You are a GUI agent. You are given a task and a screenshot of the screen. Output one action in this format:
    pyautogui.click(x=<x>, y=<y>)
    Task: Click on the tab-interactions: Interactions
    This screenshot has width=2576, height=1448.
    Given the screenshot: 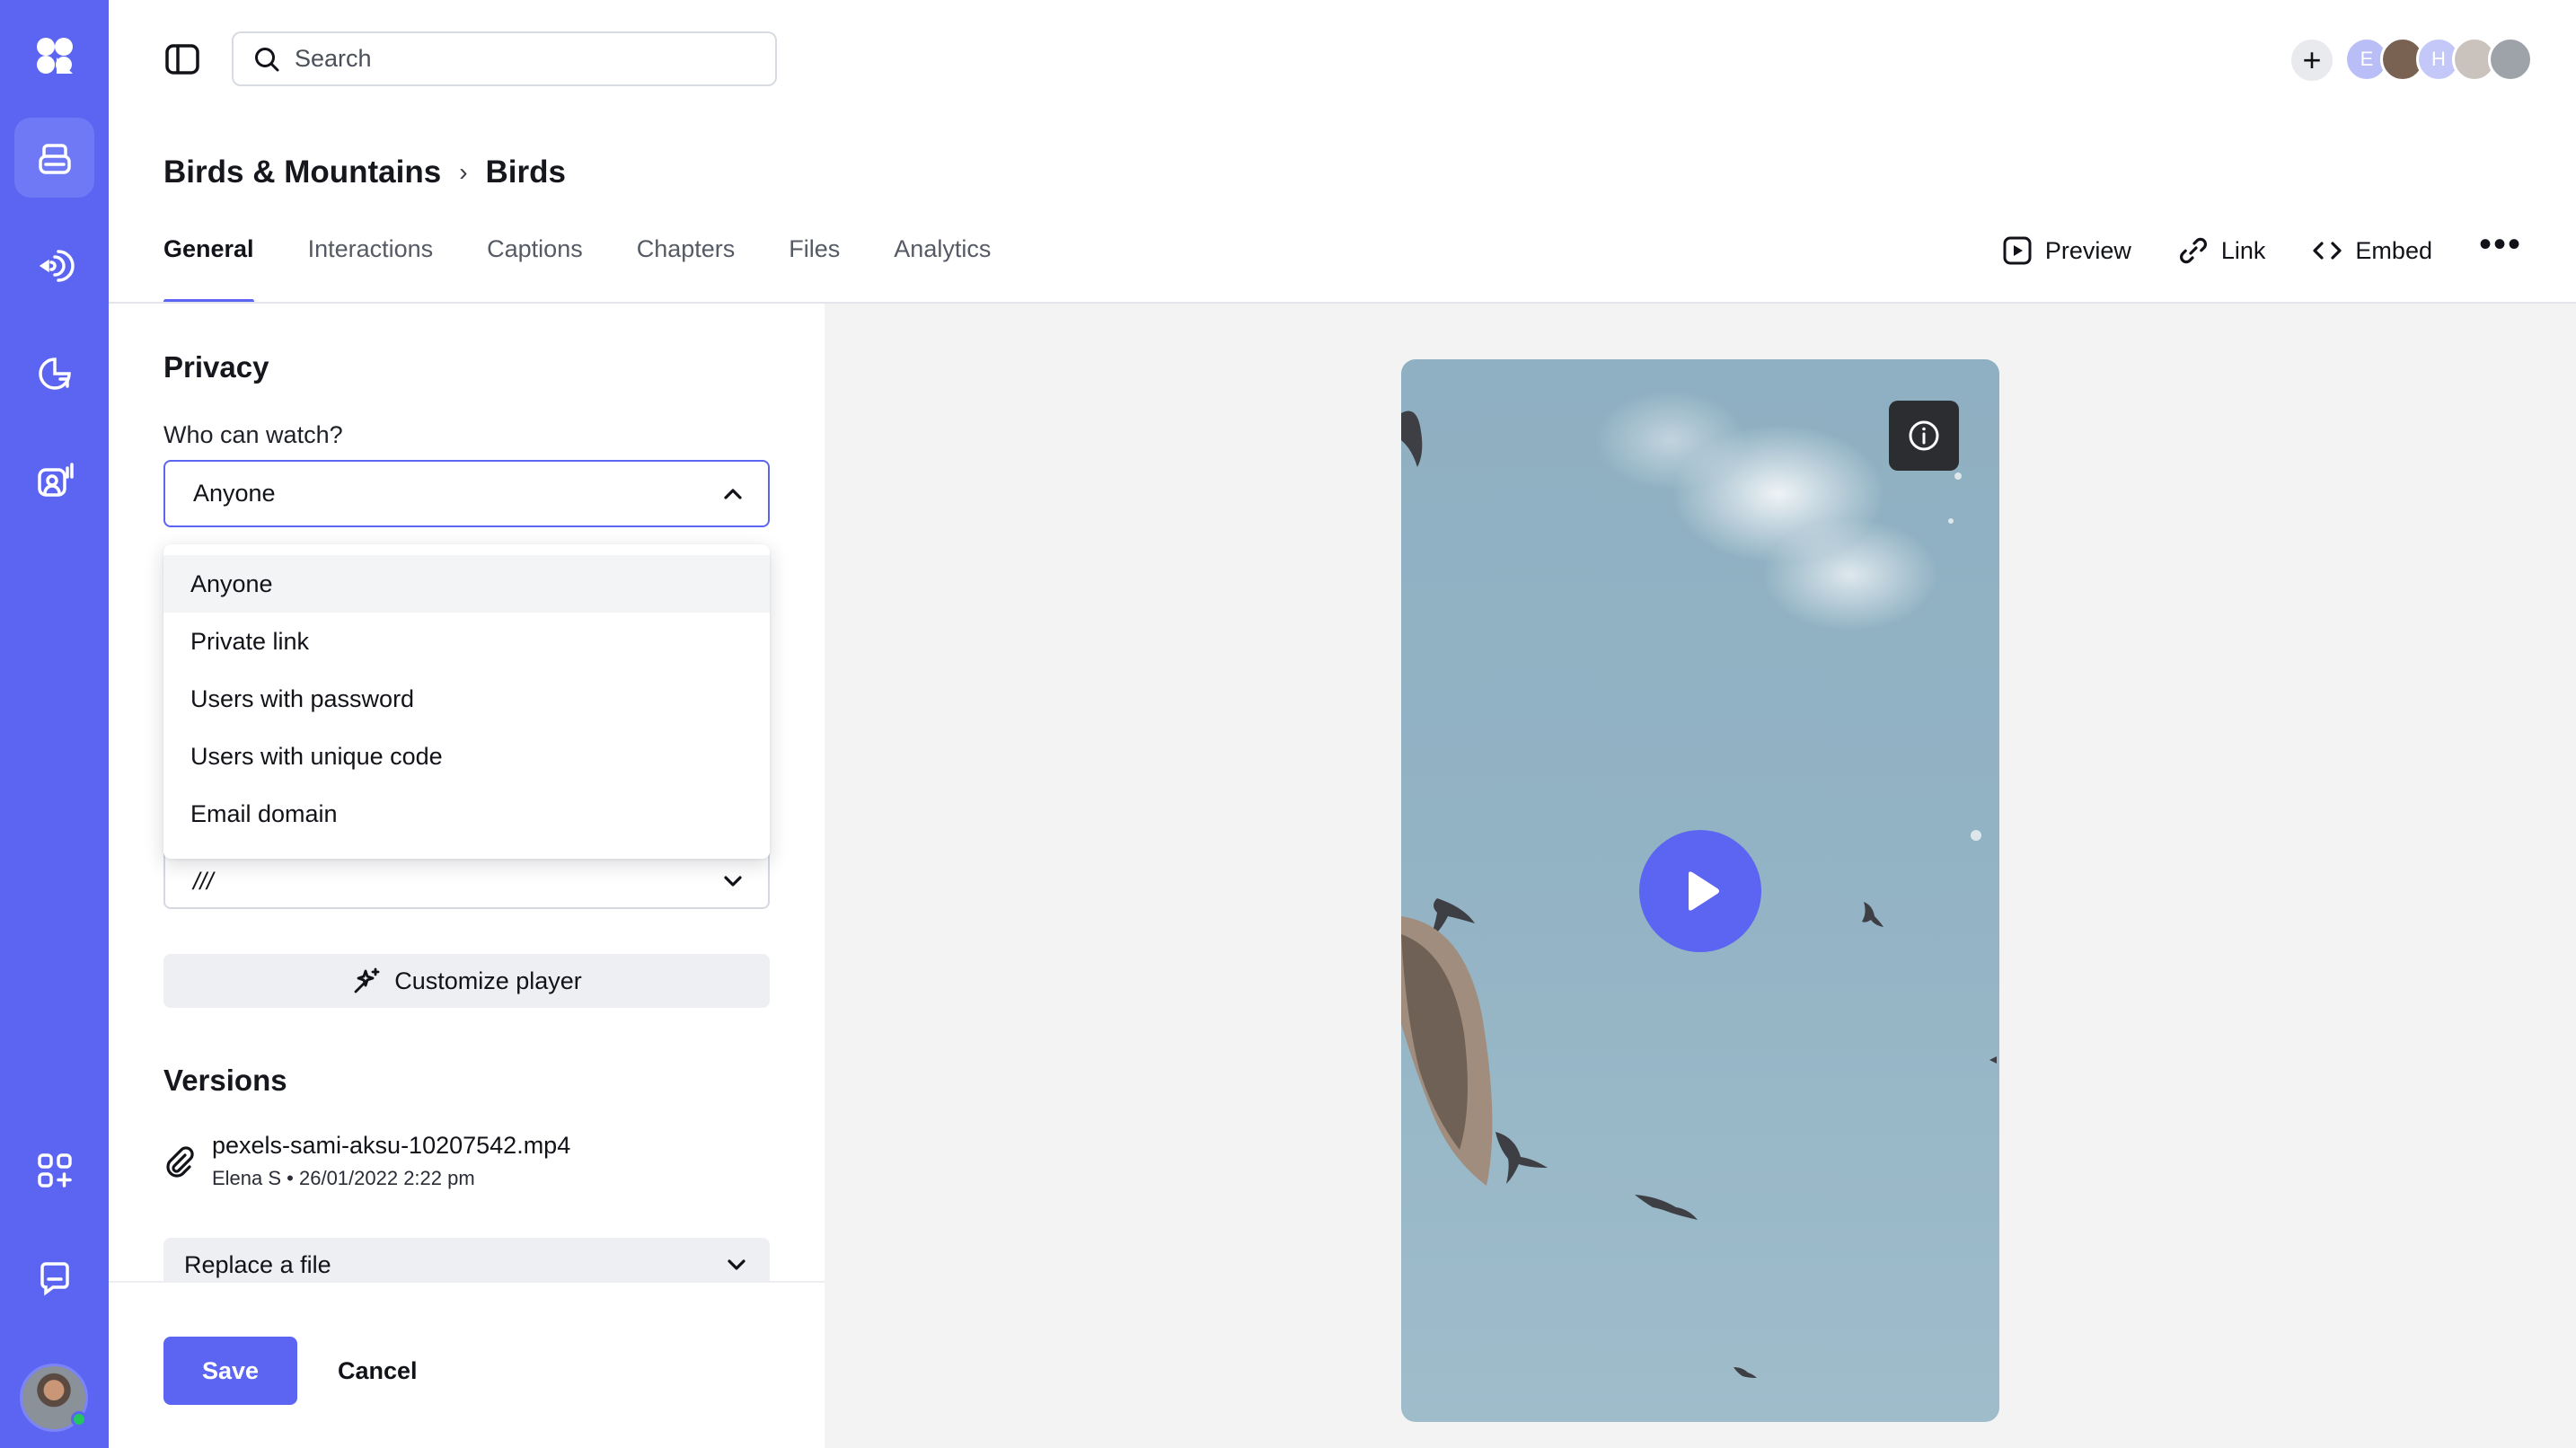 What is the action you would take?
    pyautogui.click(x=371, y=270)
    